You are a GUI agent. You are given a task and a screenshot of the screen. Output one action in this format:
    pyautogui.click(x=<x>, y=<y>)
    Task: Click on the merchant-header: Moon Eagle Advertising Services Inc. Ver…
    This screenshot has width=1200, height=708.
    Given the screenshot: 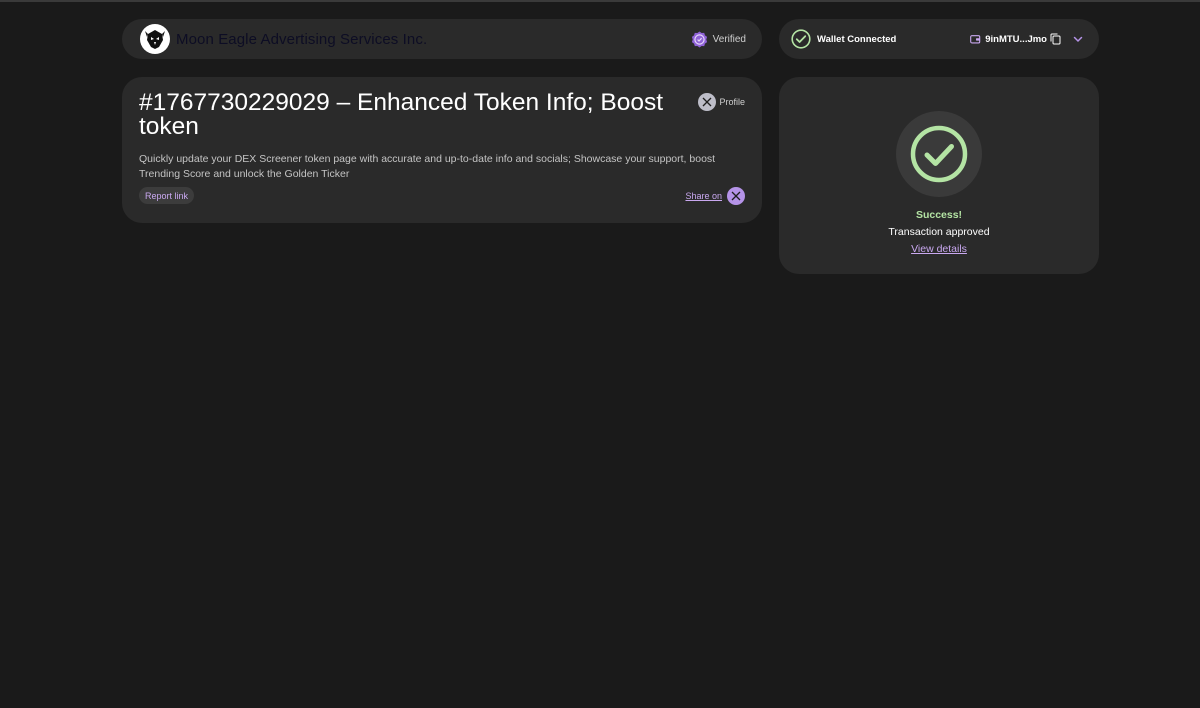 What is the action you would take?
    pyautogui.click(x=442, y=39)
    